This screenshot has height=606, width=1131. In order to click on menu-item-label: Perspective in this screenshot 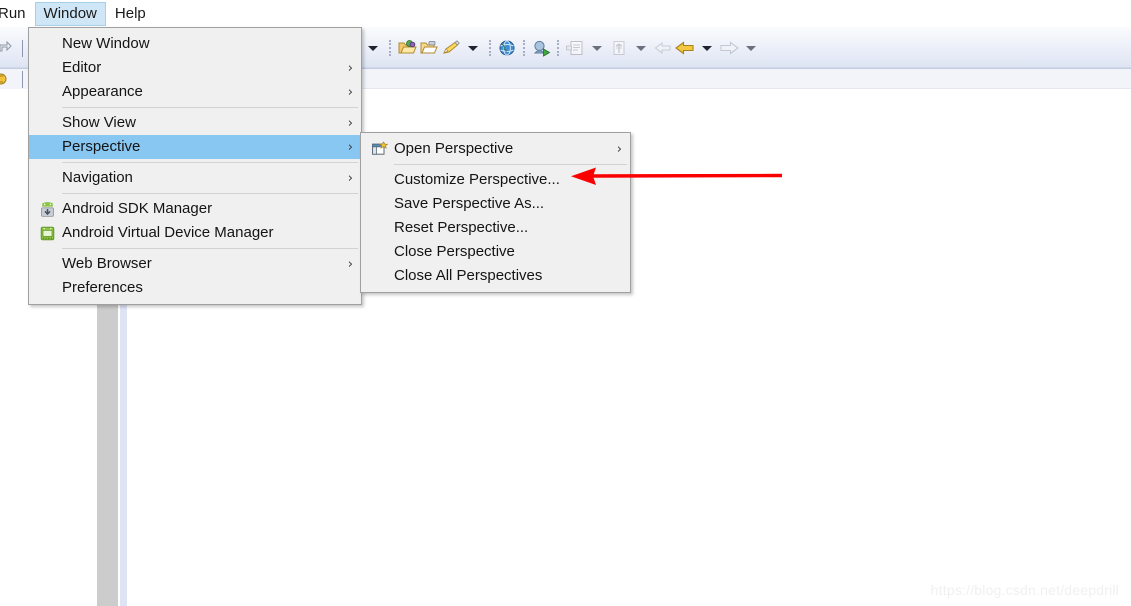, I will do `click(101, 146)`.